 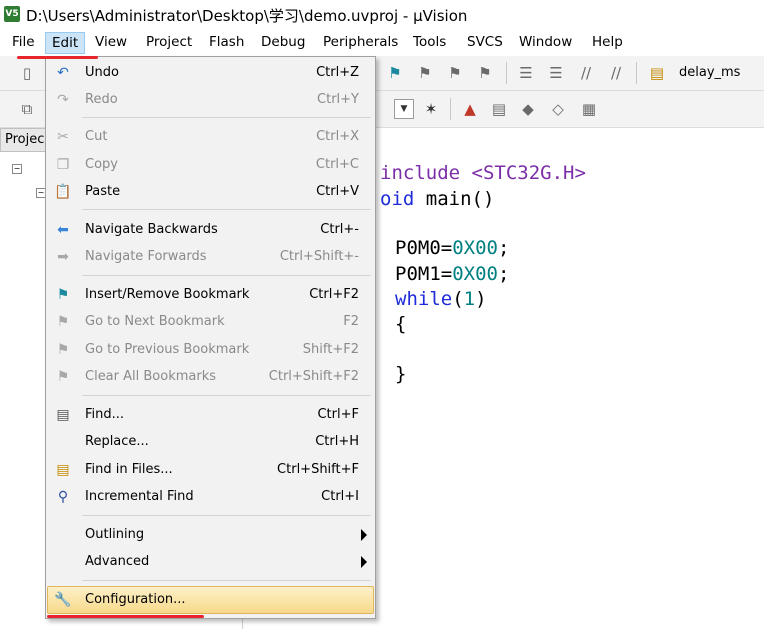 I want to click on code-line: {, so click(x=401, y=324).